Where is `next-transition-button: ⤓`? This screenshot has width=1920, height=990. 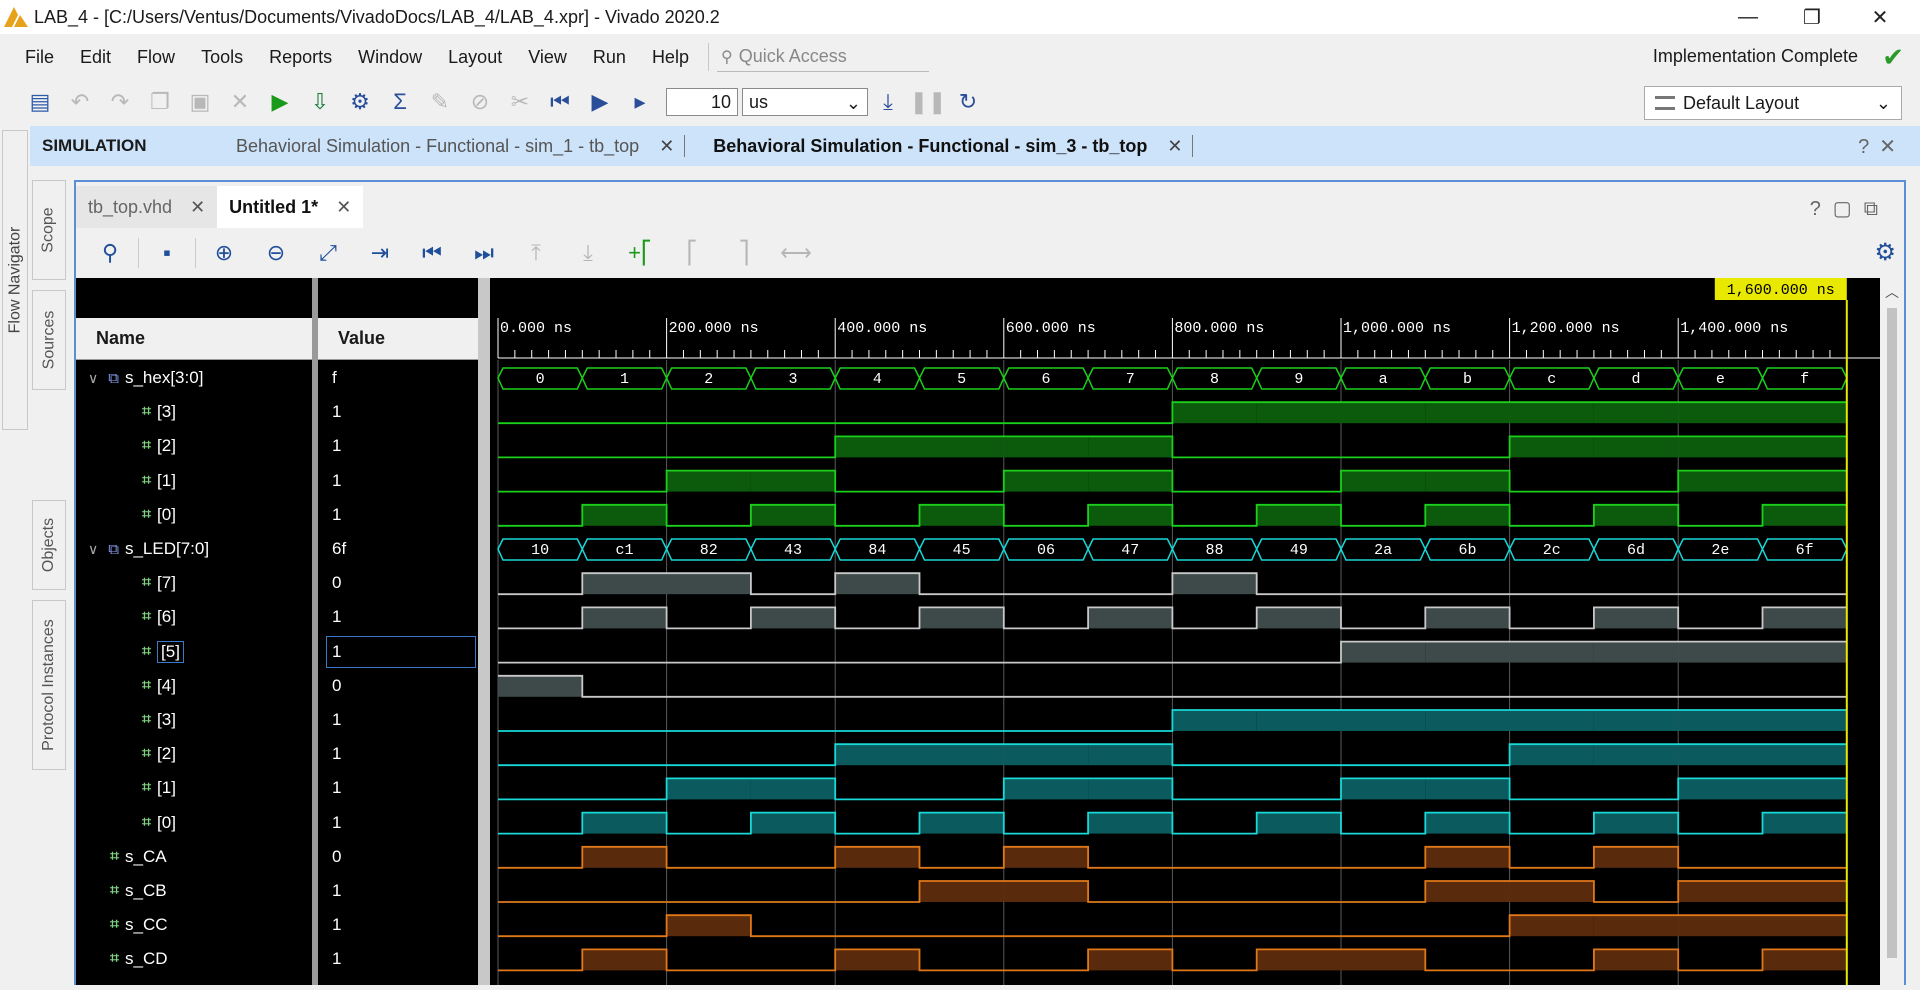
next-transition-button: ⤓ is located at coordinates (588, 253).